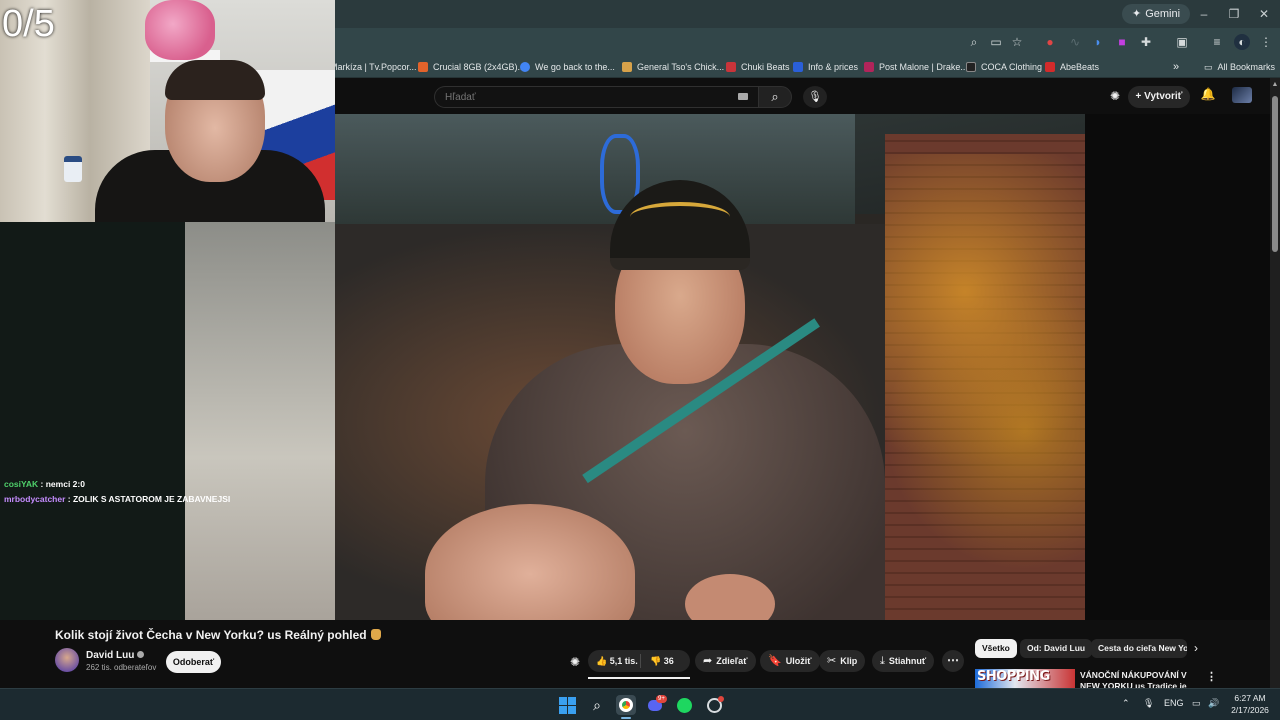  Describe the element at coordinates (1239, 67) in the screenshot. I see `all-bookmarks-button: ▭ All Bookmarks` at that location.